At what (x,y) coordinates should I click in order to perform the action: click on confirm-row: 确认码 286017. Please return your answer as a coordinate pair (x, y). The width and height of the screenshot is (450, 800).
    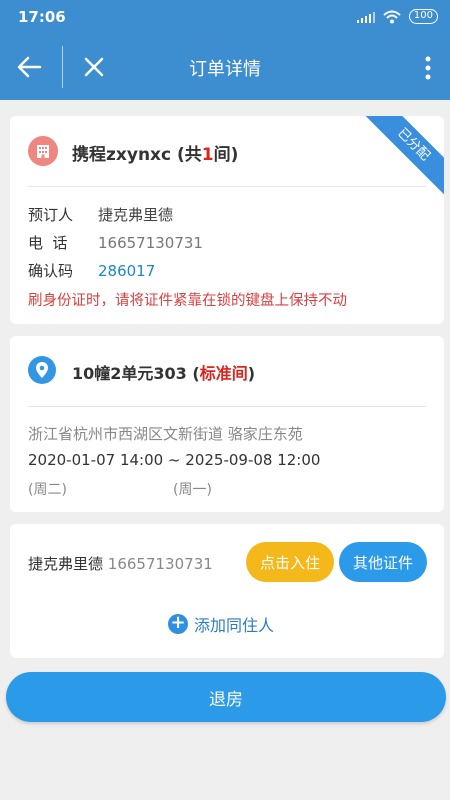
    Looking at the image, I should click on (91, 270).